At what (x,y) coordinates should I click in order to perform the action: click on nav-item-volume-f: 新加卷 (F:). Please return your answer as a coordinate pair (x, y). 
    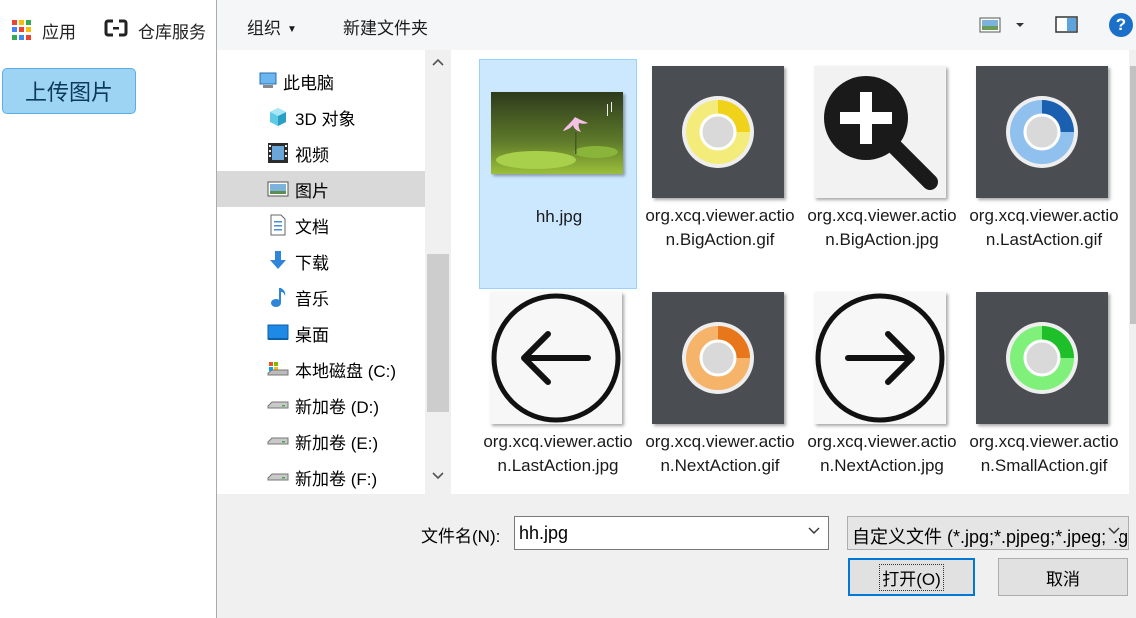
    Looking at the image, I should click on (321, 477).